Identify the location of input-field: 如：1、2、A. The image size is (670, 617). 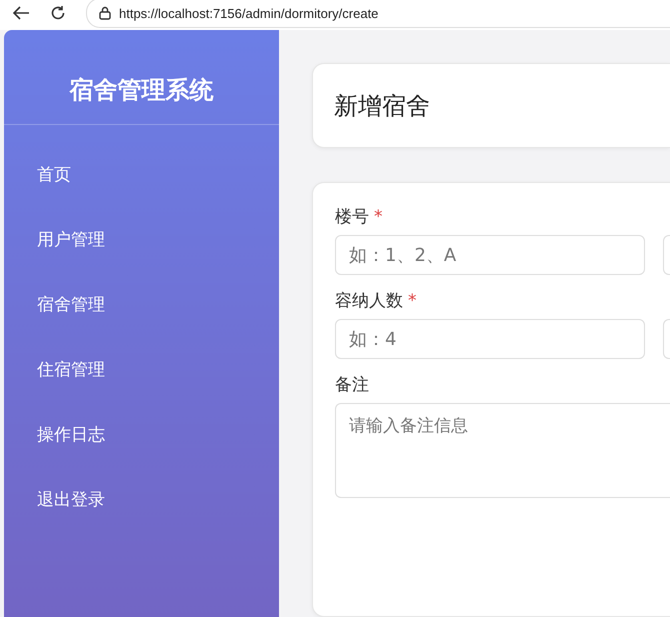
(490, 255).